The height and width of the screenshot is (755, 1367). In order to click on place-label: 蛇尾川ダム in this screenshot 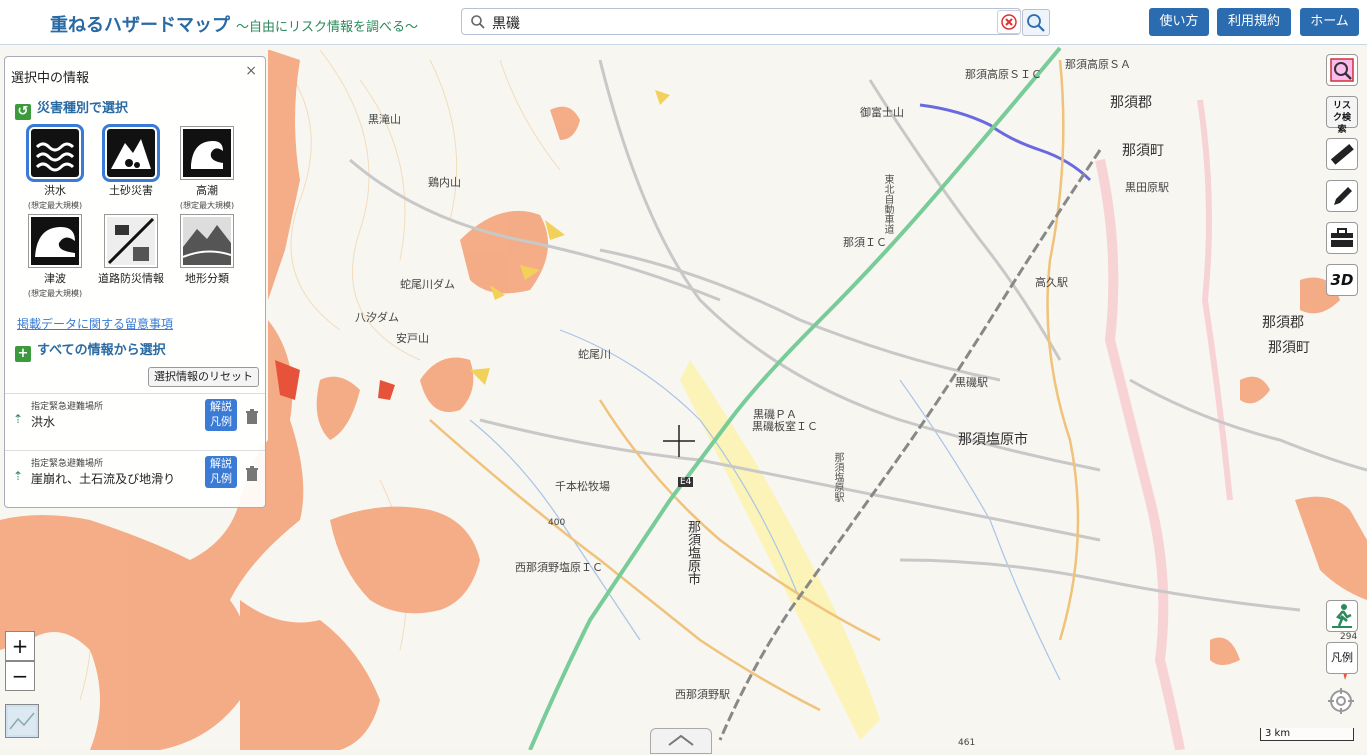, I will do `click(427, 284)`.